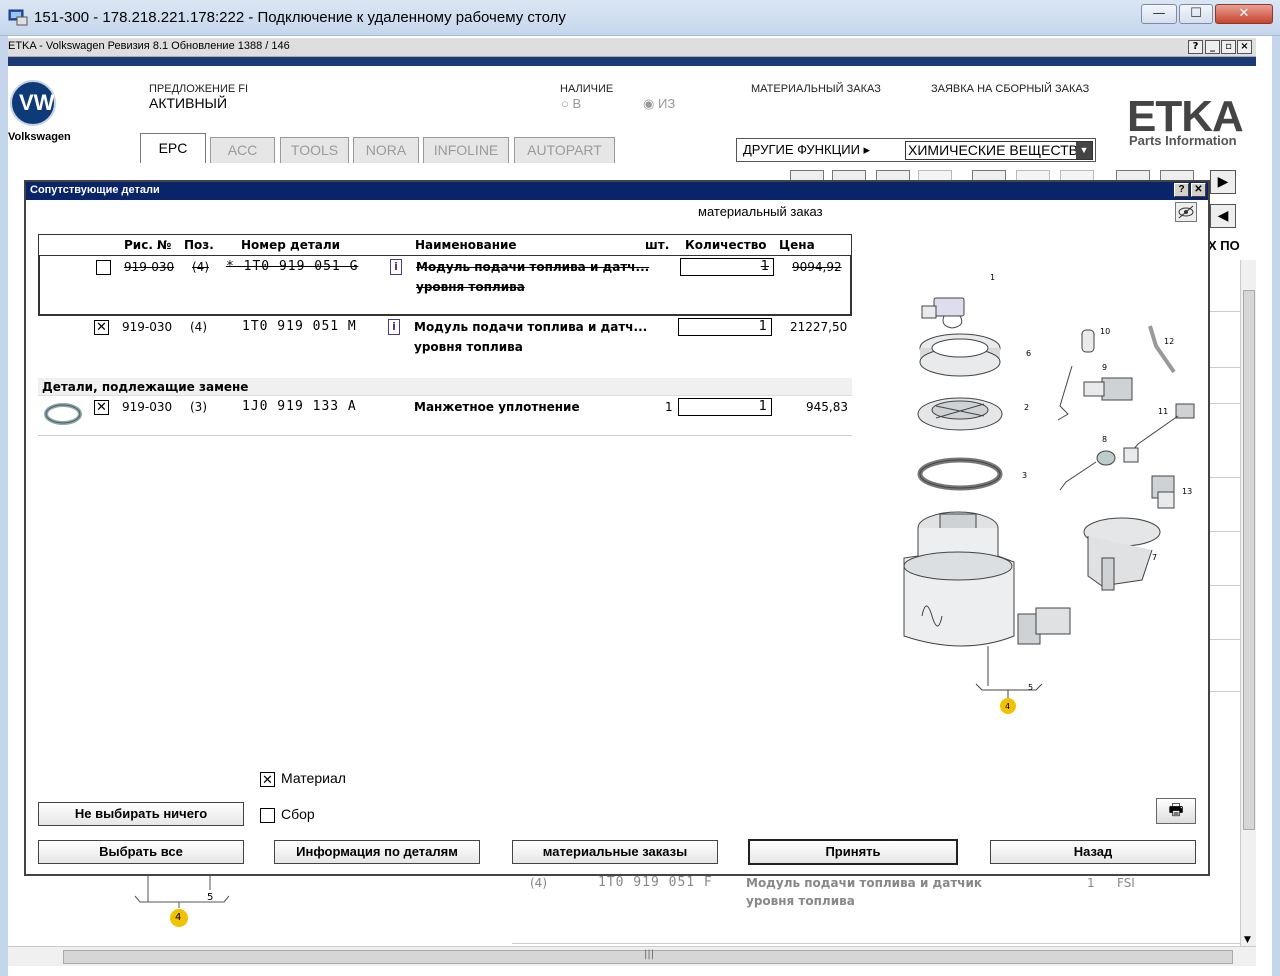  I want to click on bg-callout-4: 4, so click(178, 917).